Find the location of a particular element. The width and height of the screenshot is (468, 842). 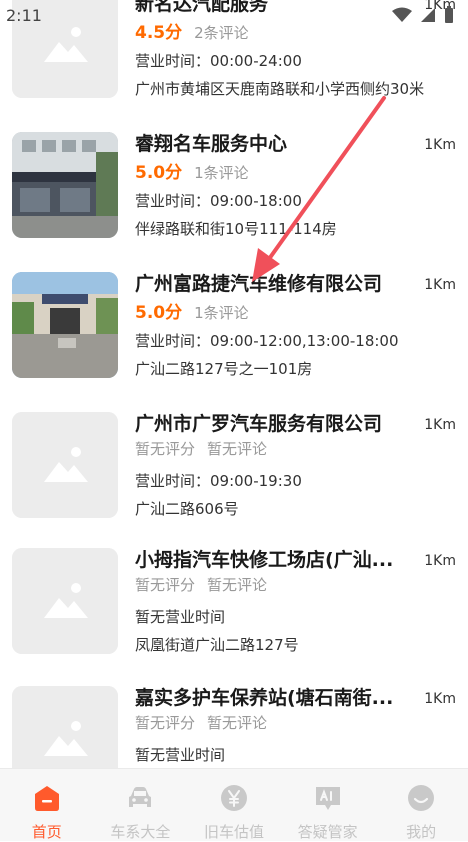

shop-thumbnail-storefront is located at coordinates (65, 185).